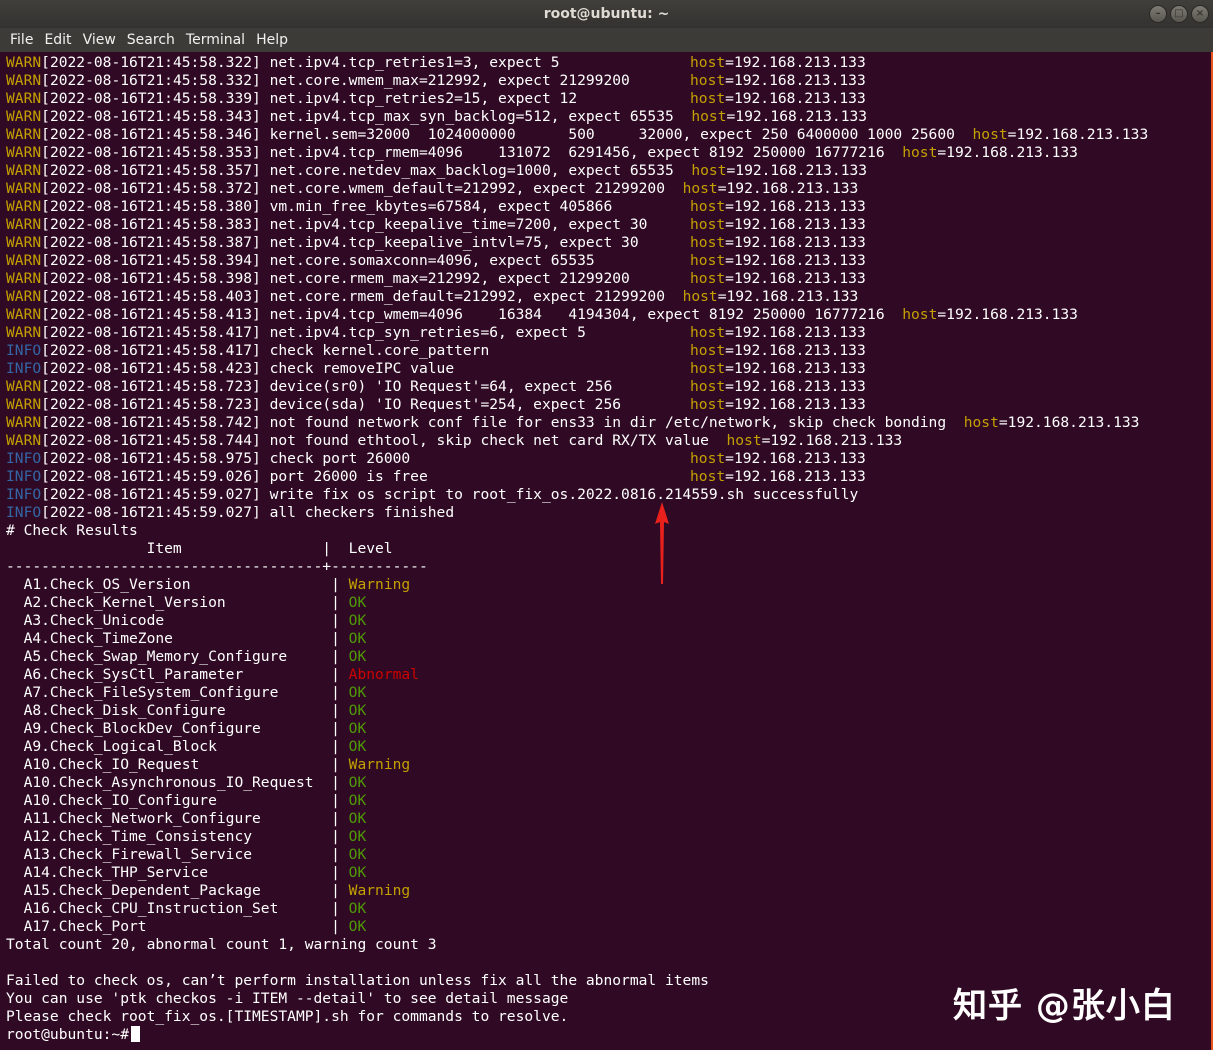 Image resolution: width=1213 pixels, height=1050 pixels. I want to click on results-row: A7.Check_FileSystem_Configure | OK, so click(608, 693).